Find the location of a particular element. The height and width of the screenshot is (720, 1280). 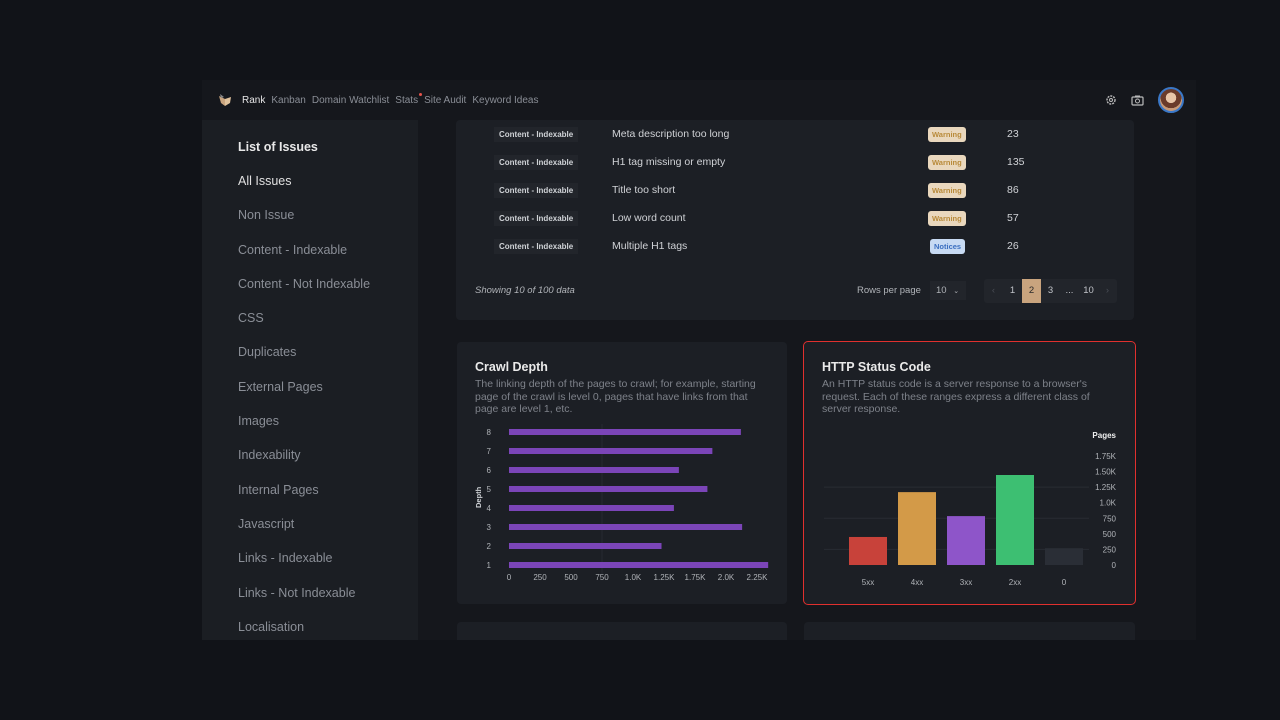

issue-name: Low word count is located at coordinates (649, 218).